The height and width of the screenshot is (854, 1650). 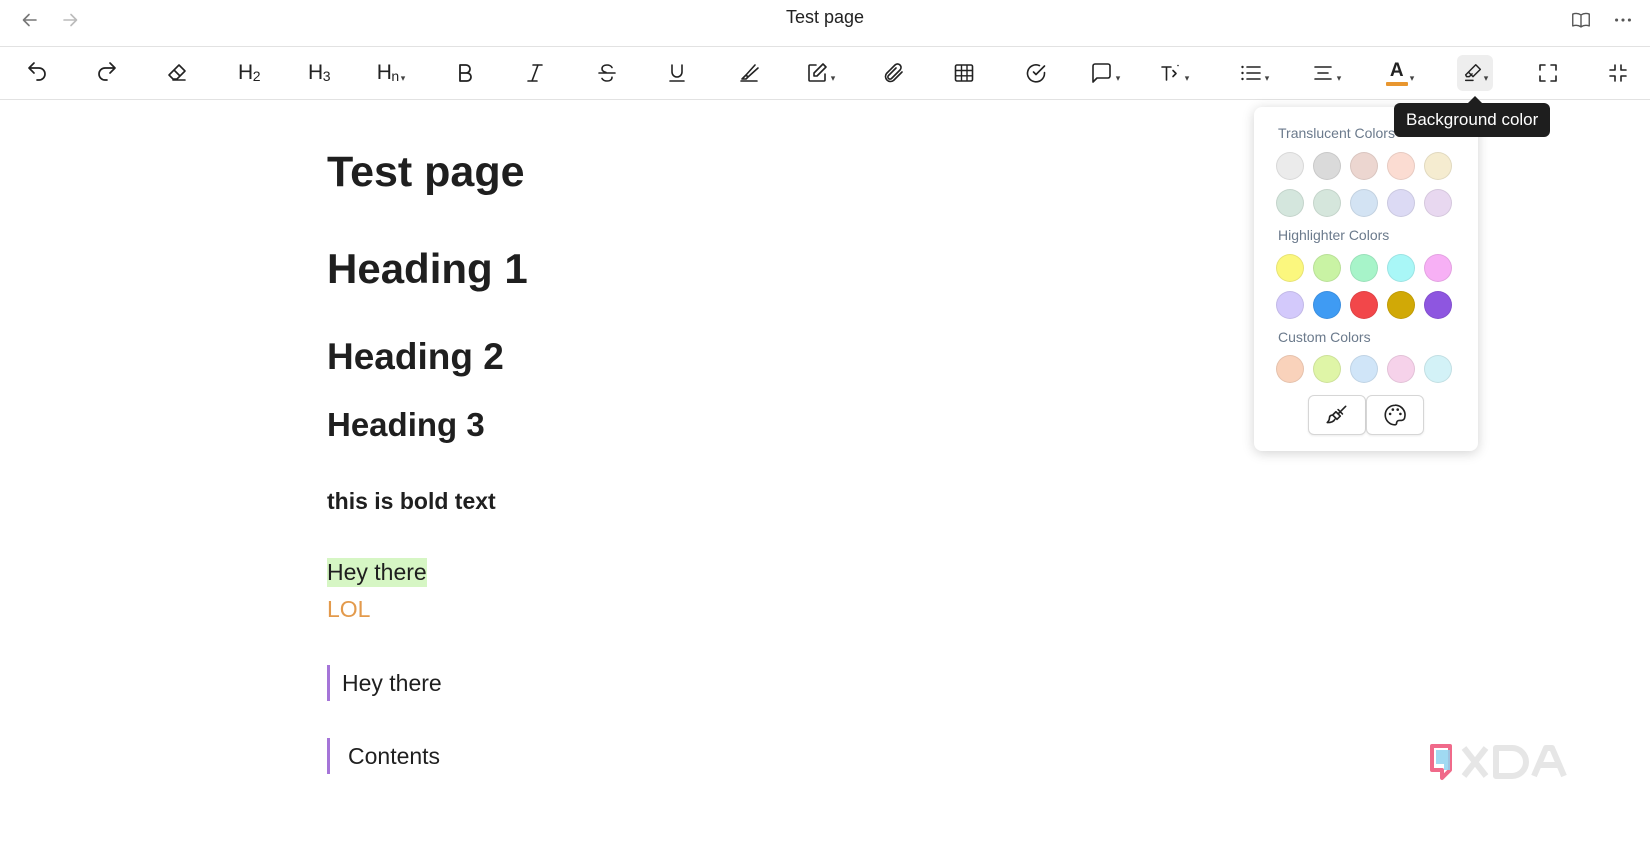 I want to click on font-color-dropdown: A ▾, so click(x=1400, y=73).